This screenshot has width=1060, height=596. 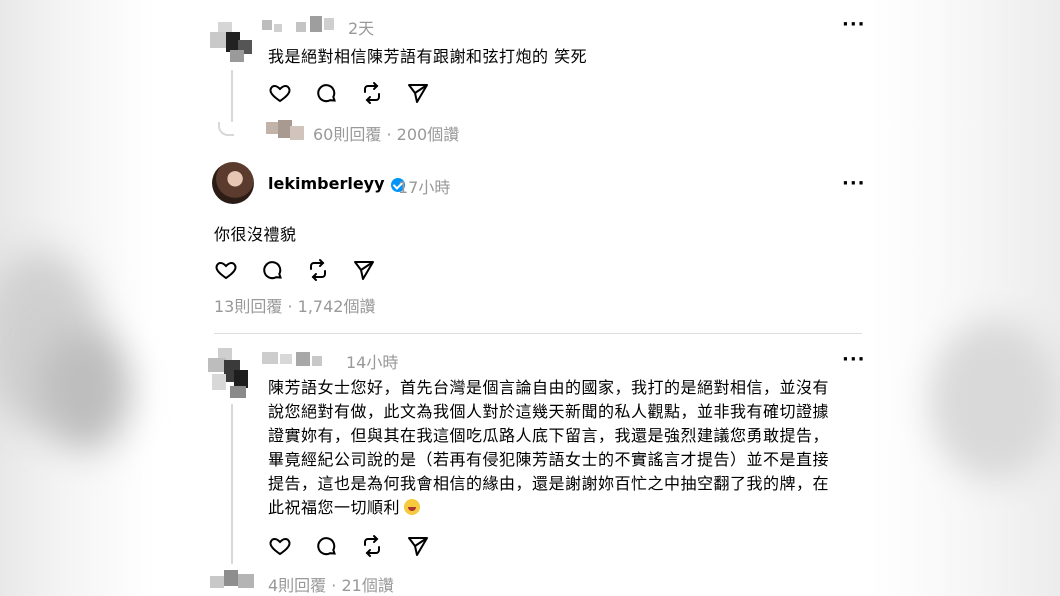 I want to click on comment-line: 提告，這也是為何我會相信的緣由，還是謝謝妳百忙之中抽空翻了我的牌，在, so click(x=549, y=483).